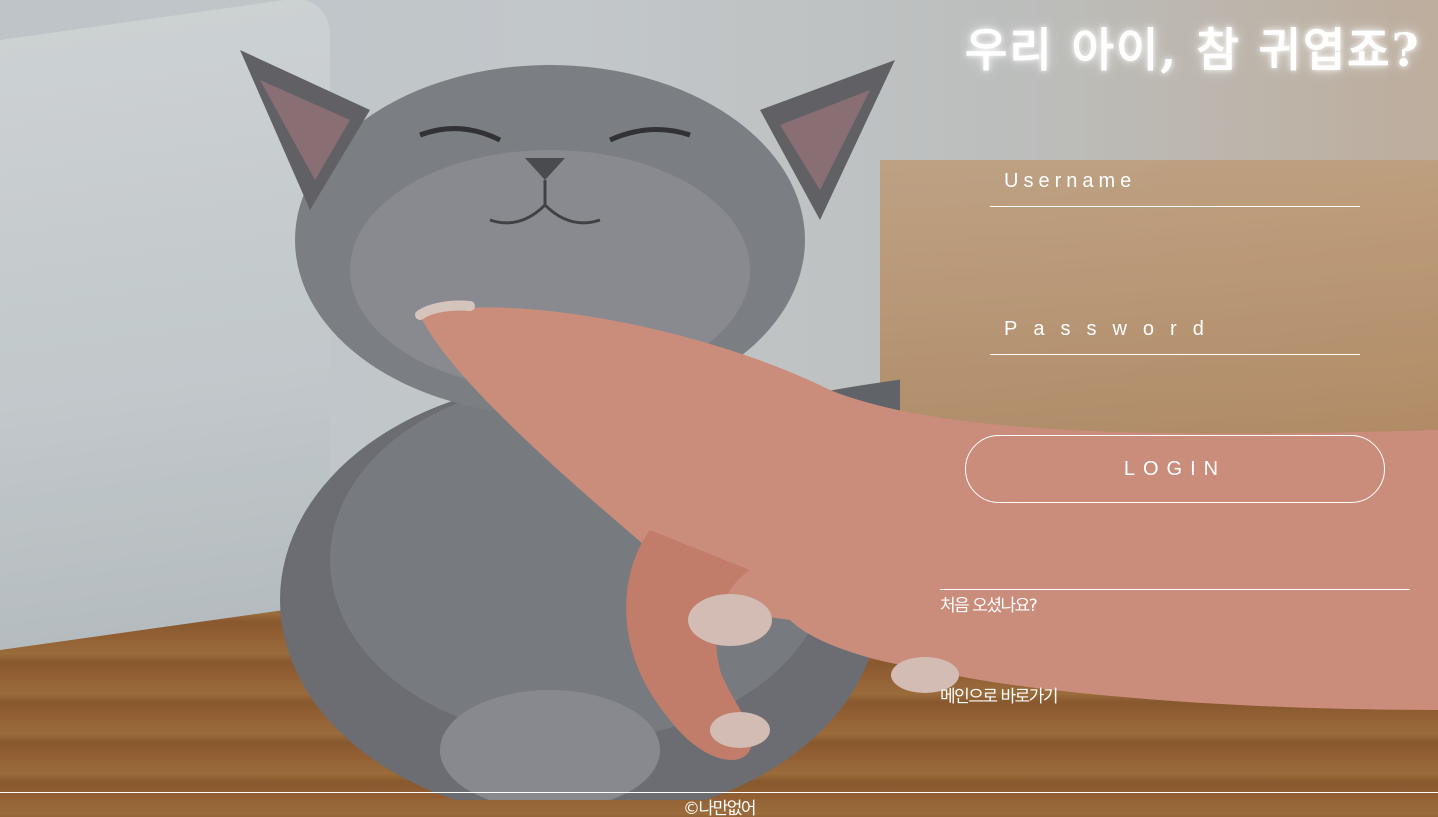 The height and width of the screenshot is (817, 1438). What do you see at coordinates (719, 808) in the screenshot?
I see `footer-copyright: ©나만없어` at bounding box center [719, 808].